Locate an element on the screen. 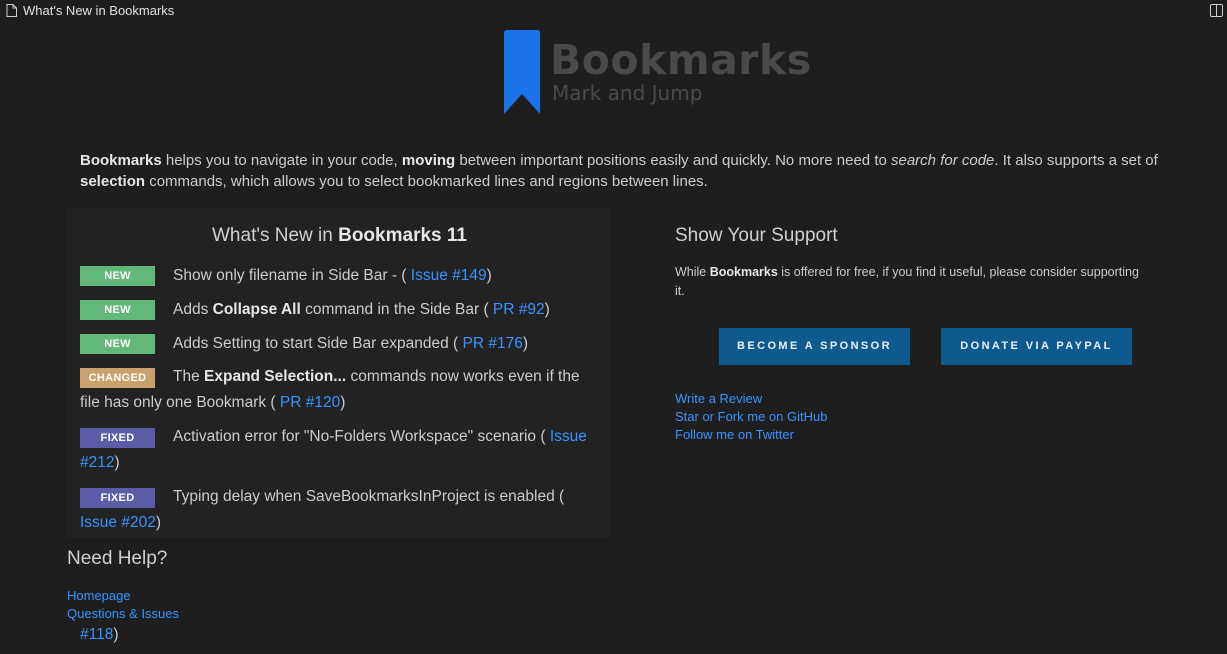 The image size is (1227, 654). issue-link: Issue #149 is located at coordinates (449, 275).